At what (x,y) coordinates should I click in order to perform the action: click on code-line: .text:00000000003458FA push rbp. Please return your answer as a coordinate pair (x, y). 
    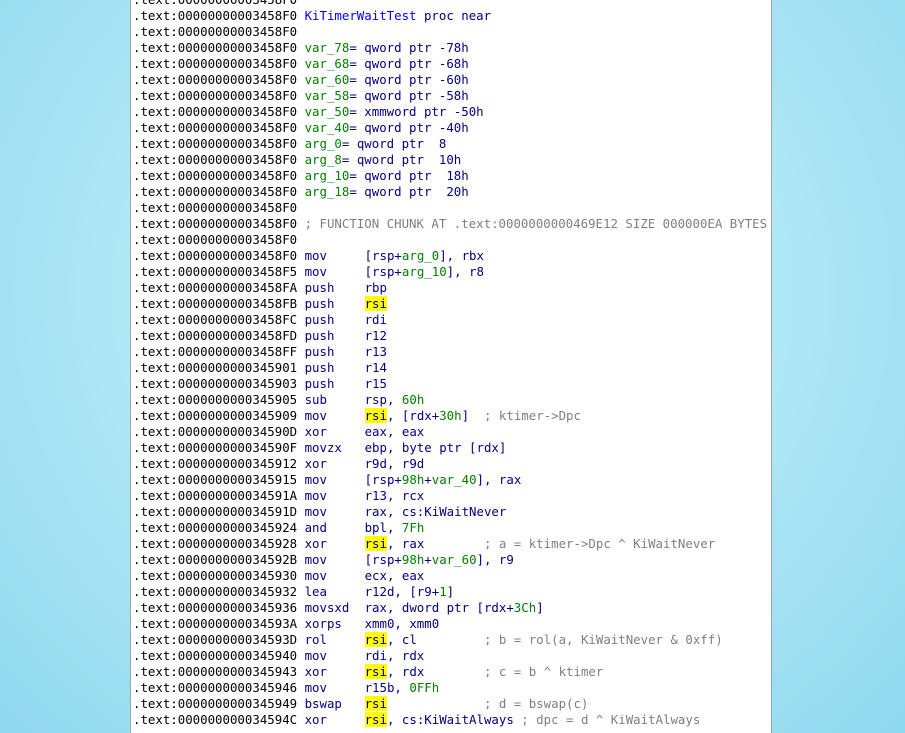
    Looking at the image, I should click on (451, 288).